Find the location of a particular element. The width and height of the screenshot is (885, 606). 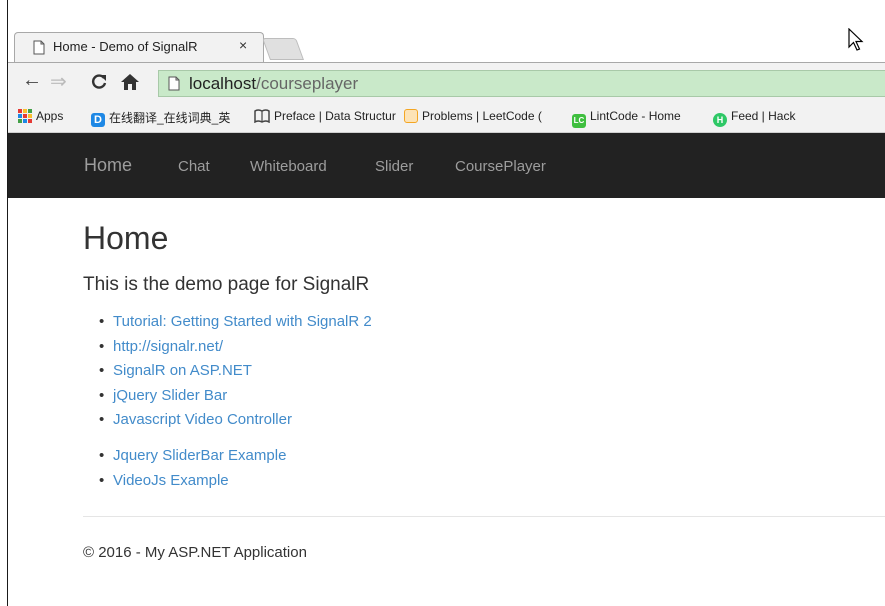

list-item-link: Javascript Video Controller is located at coordinates (235, 423).